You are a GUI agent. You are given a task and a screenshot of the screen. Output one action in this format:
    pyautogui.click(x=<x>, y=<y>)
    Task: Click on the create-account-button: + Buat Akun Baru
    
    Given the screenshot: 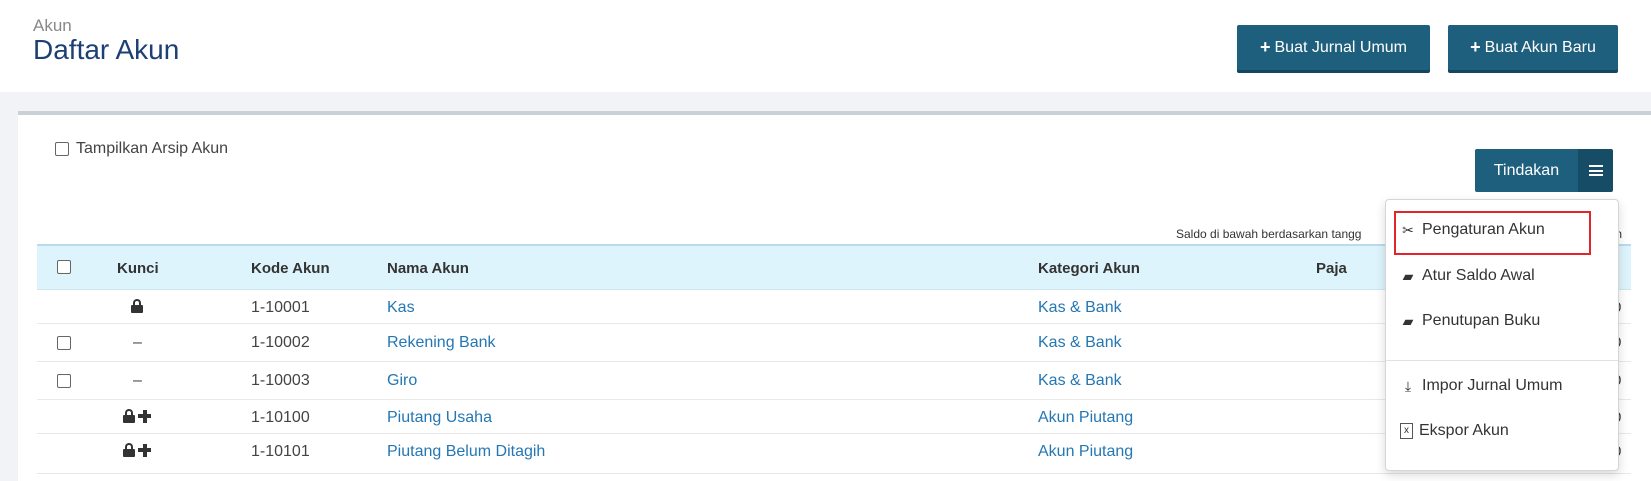 What is the action you would take?
    pyautogui.click(x=1533, y=47)
    